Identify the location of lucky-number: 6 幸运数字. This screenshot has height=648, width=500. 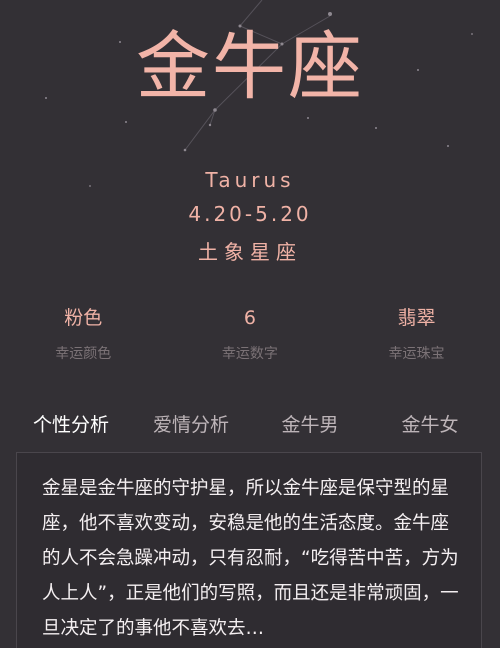
(250, 334).